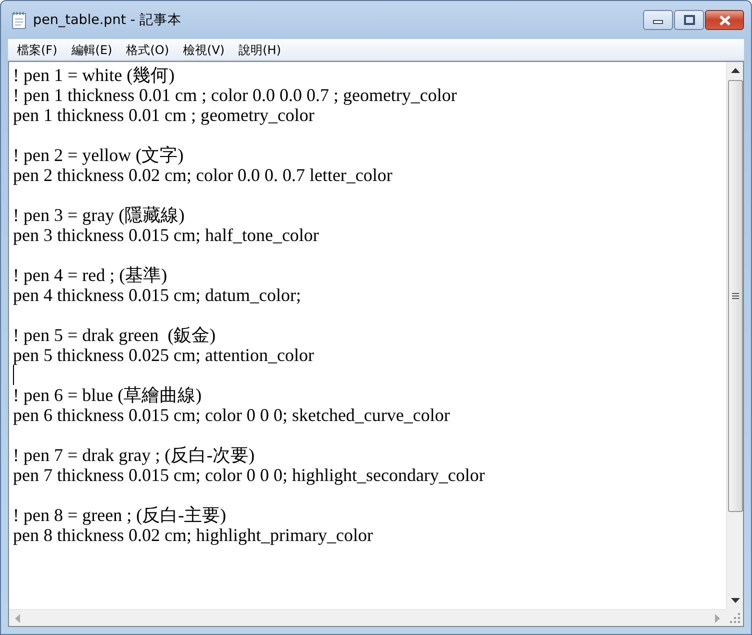 This screenshot has width=752, height=635. Describe the element at coordinates (157, 295) in the screenshot. I see `text-line: pen 4 thickness 0.015 cm; datum_color;` at that location.